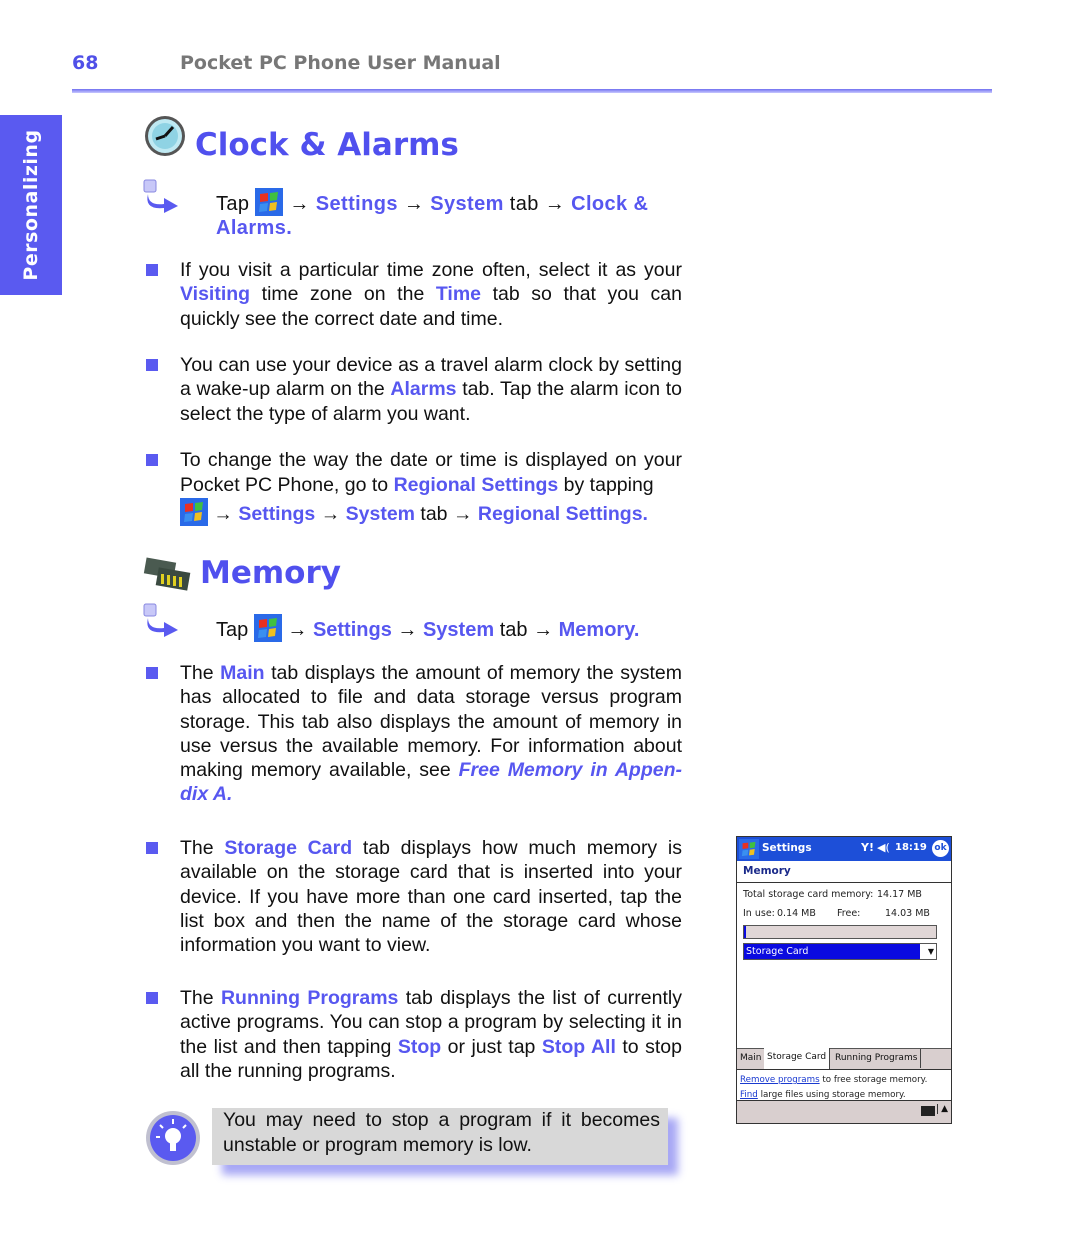 This screenshot has width=1080, height=1259. I want to click on device-clock: 18:19, so click(911, 847).